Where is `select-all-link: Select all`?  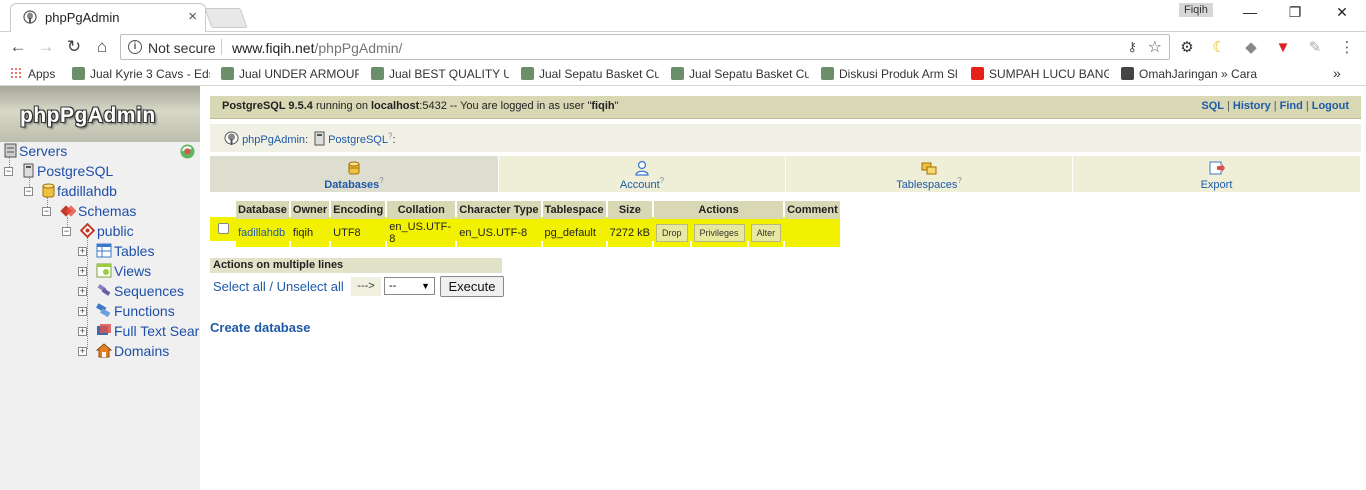
select-all-link: Select all is located at coordinates (239, 286).